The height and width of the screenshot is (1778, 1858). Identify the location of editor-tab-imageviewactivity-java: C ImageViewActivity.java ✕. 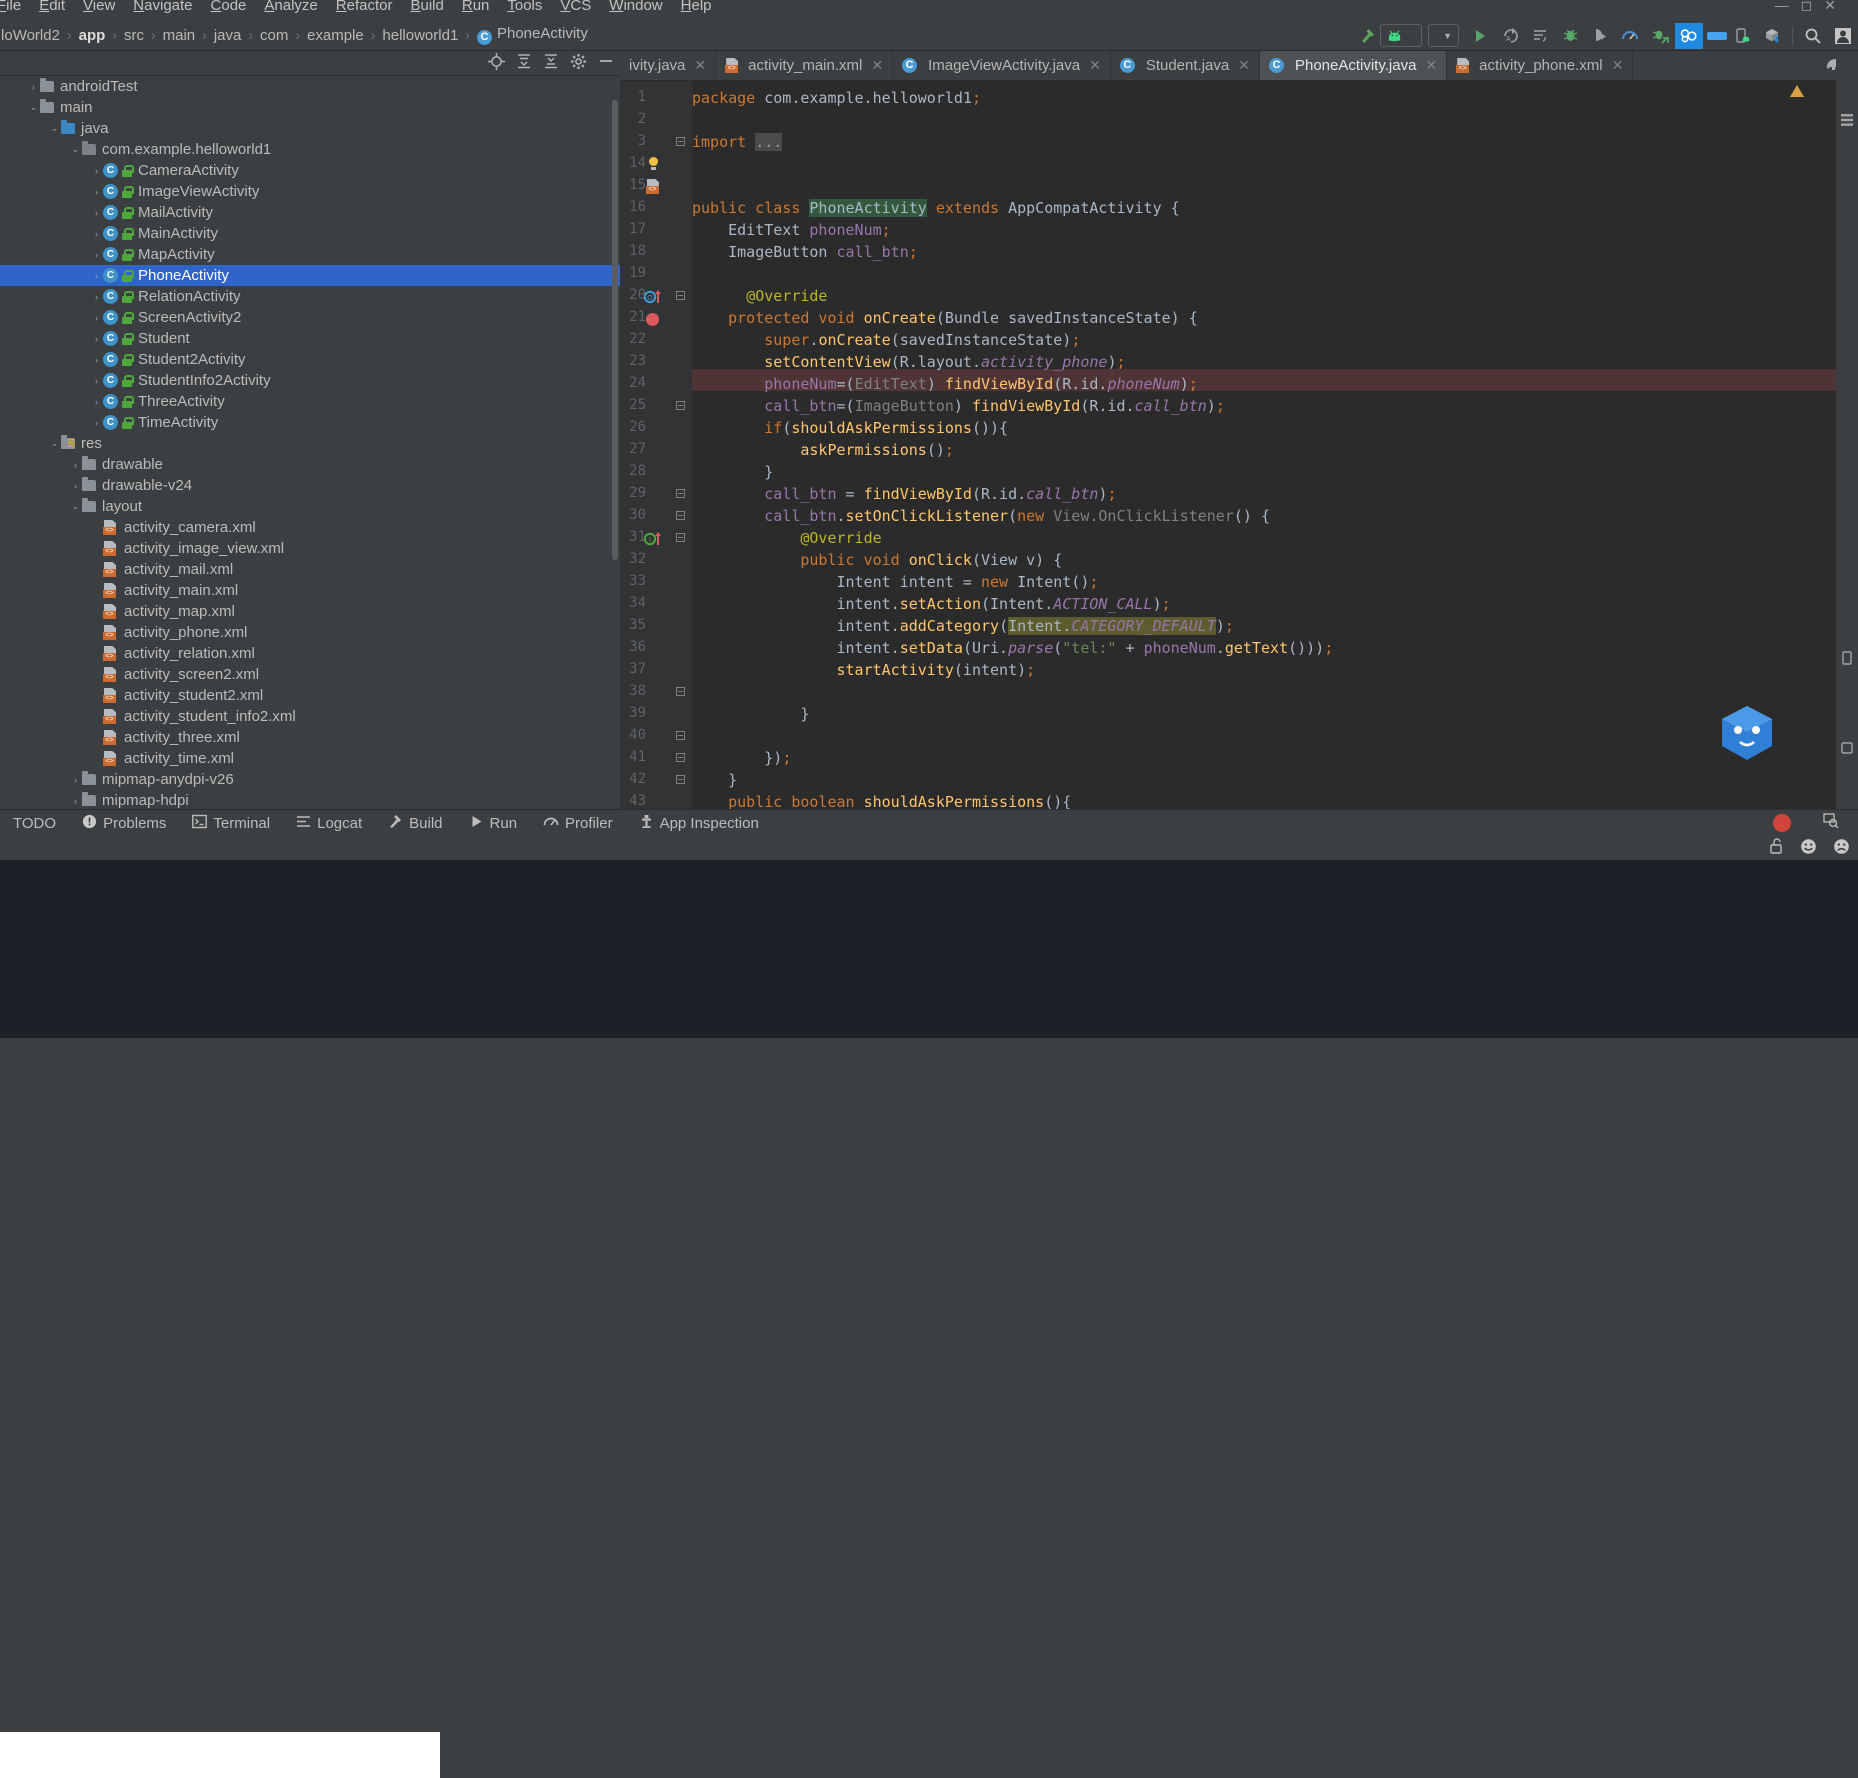
(1002, 65).